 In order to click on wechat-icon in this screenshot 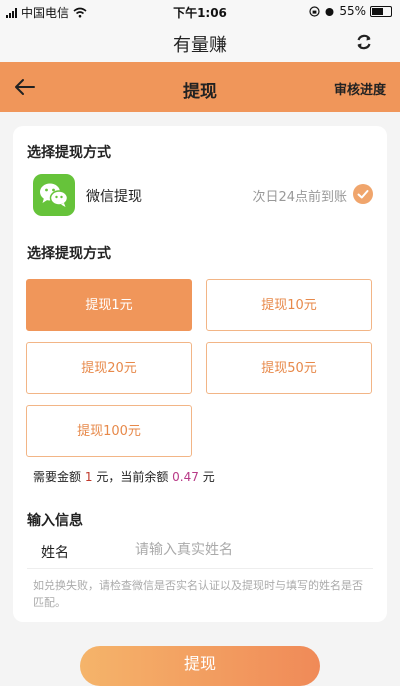, I will do `click(54, 195)`.